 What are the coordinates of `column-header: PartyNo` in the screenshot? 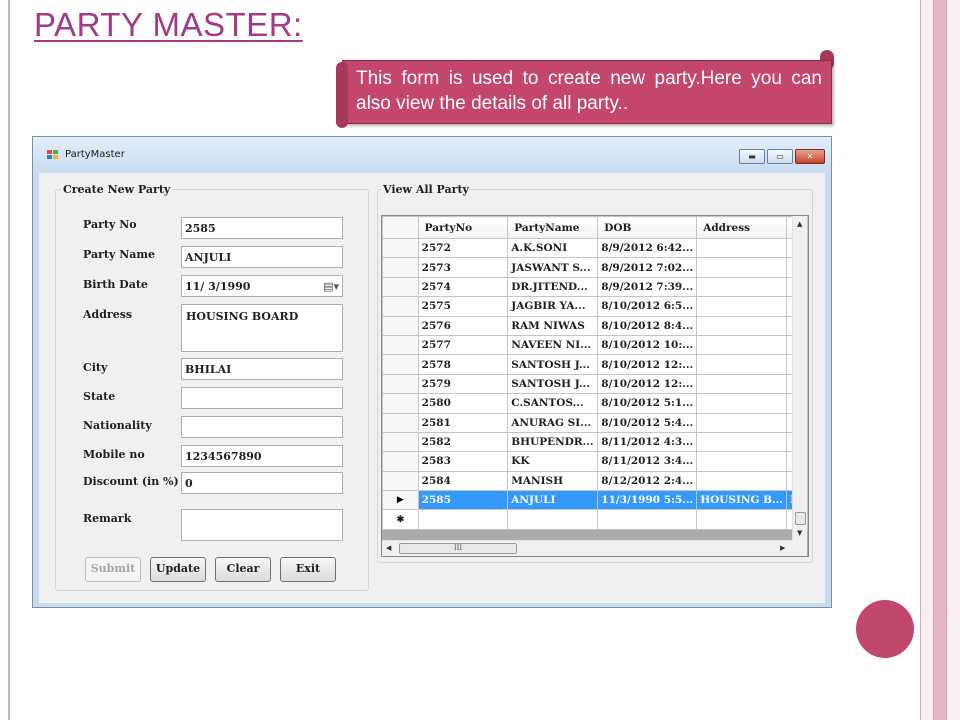 It's located at (463, 227).